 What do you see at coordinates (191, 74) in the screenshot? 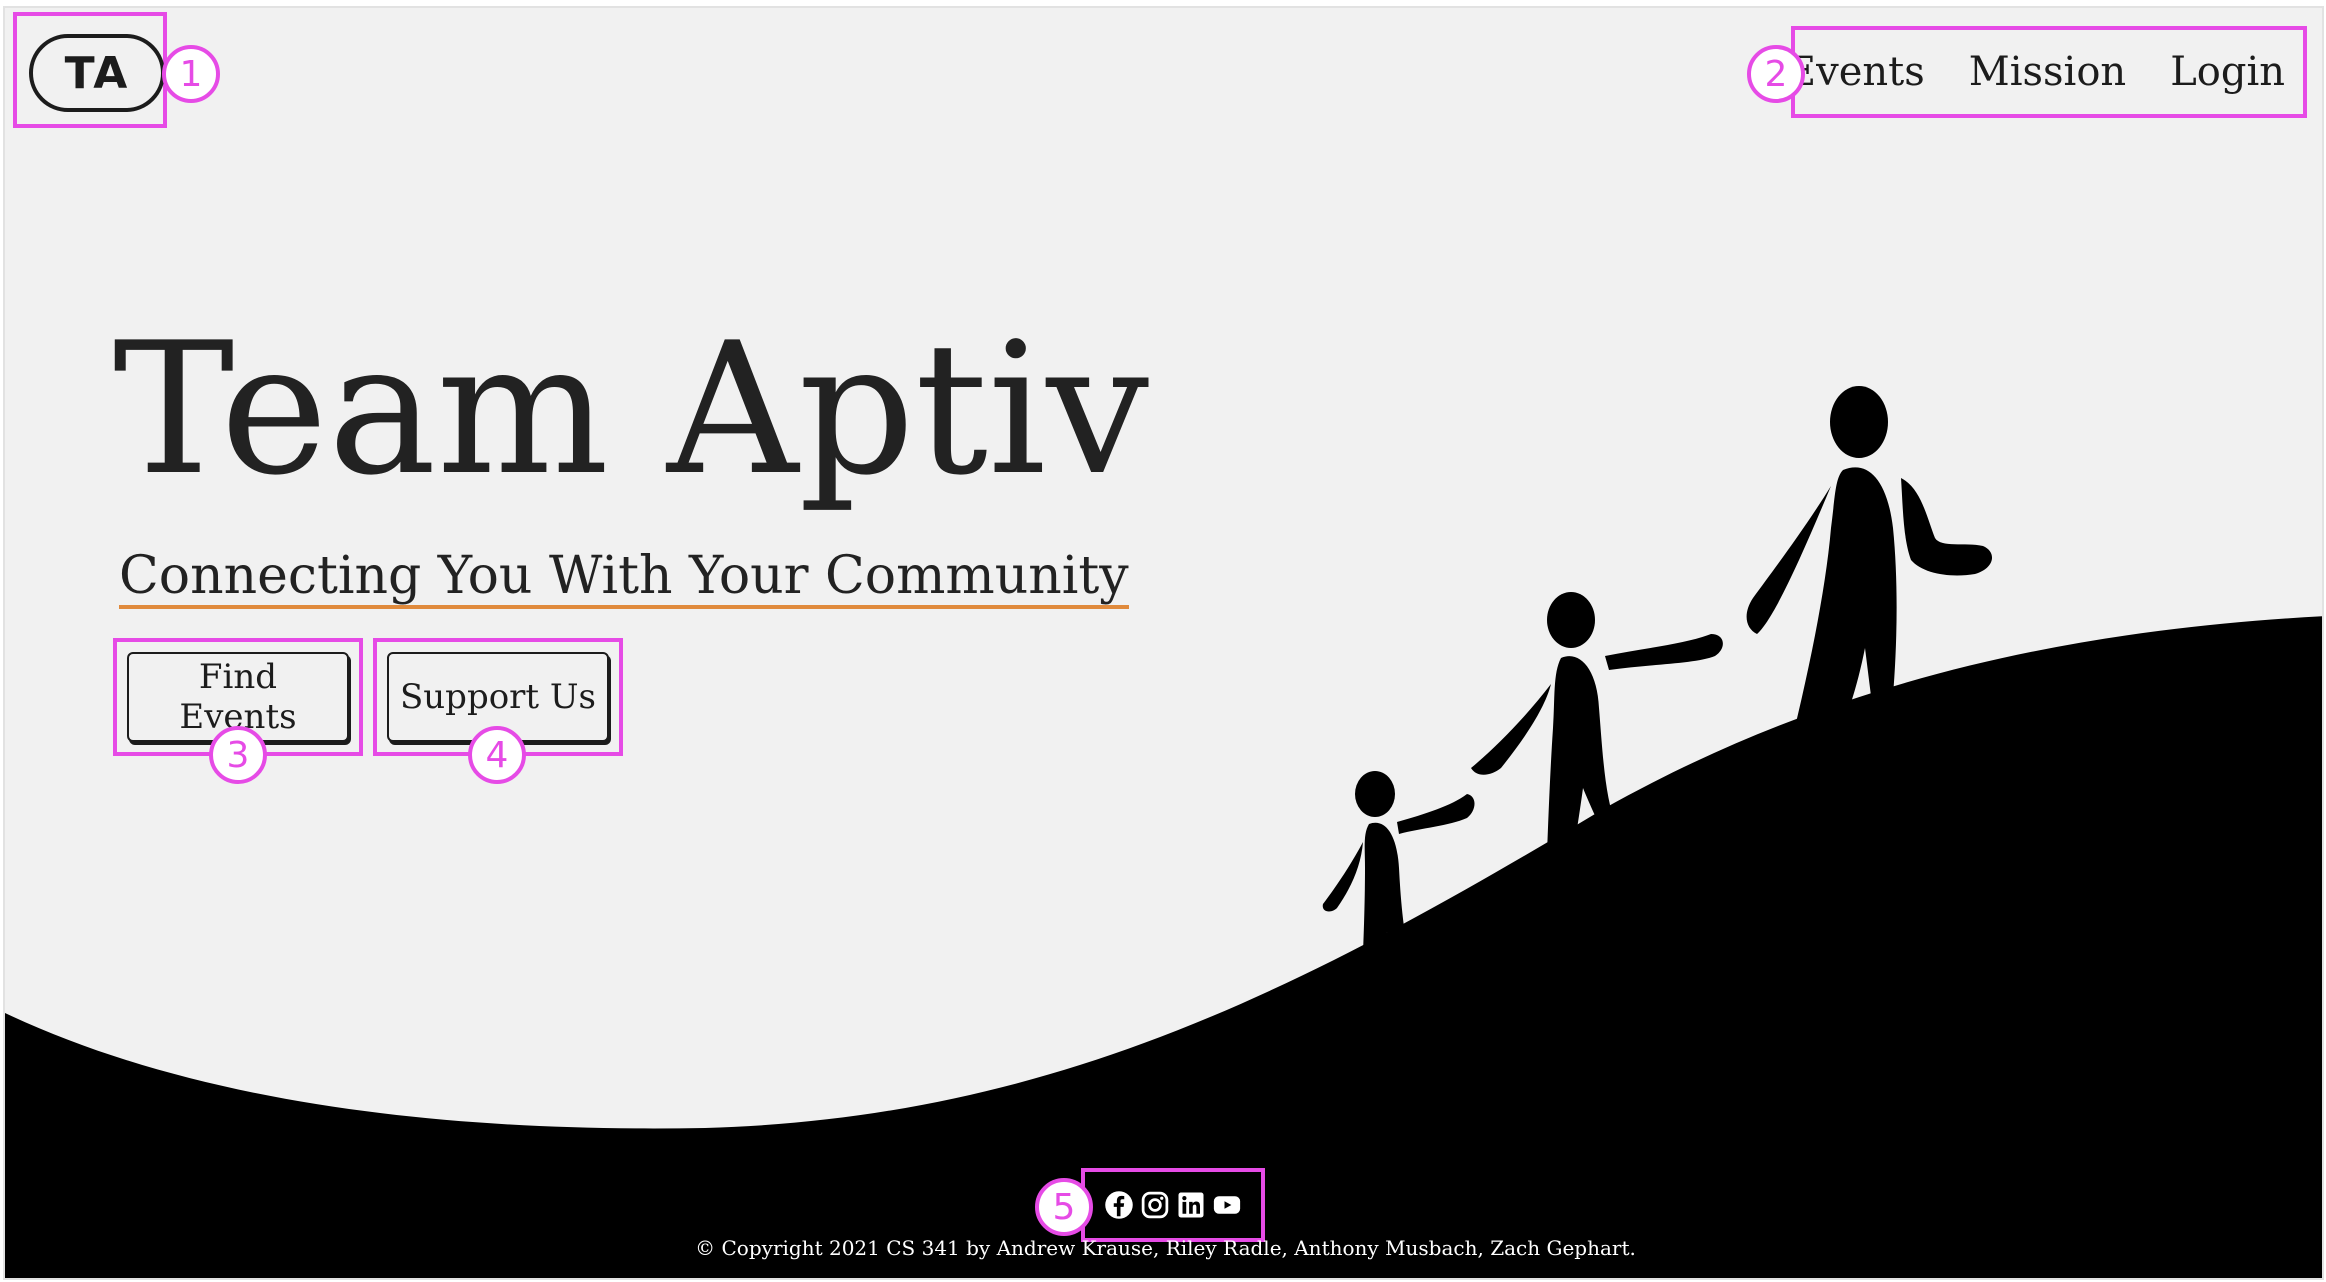
I see `annotation-badge-1: 1` at bounding box center [191, 74].